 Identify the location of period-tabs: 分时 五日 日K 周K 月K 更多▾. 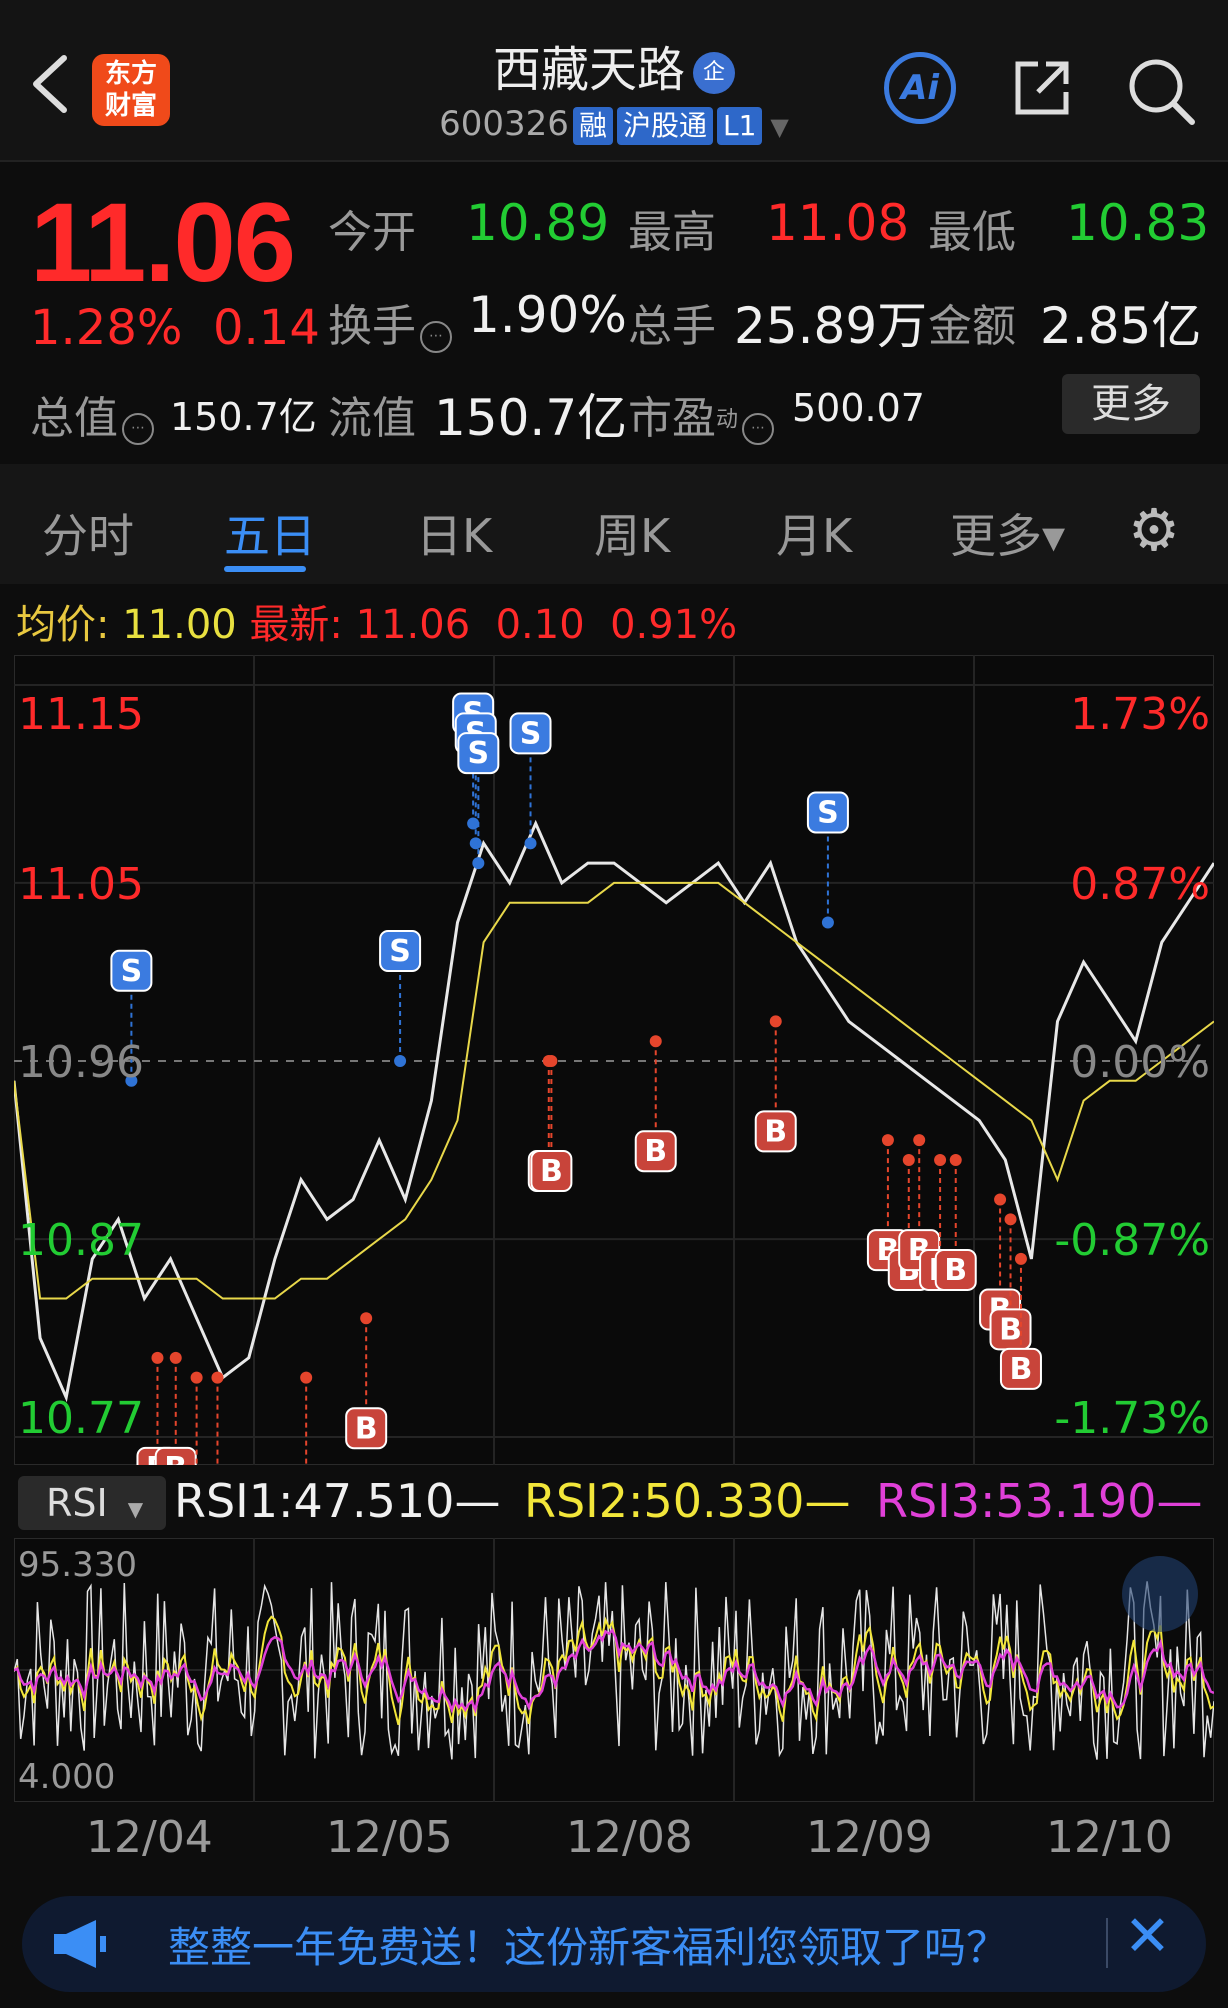
(614, 524).